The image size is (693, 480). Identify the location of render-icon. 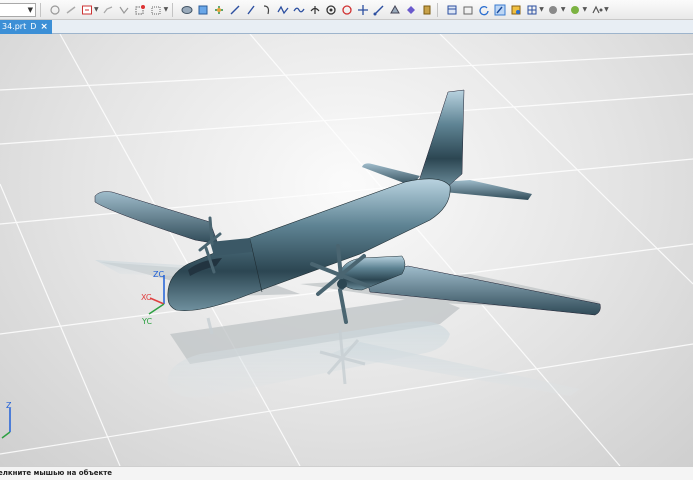
(156, 9).